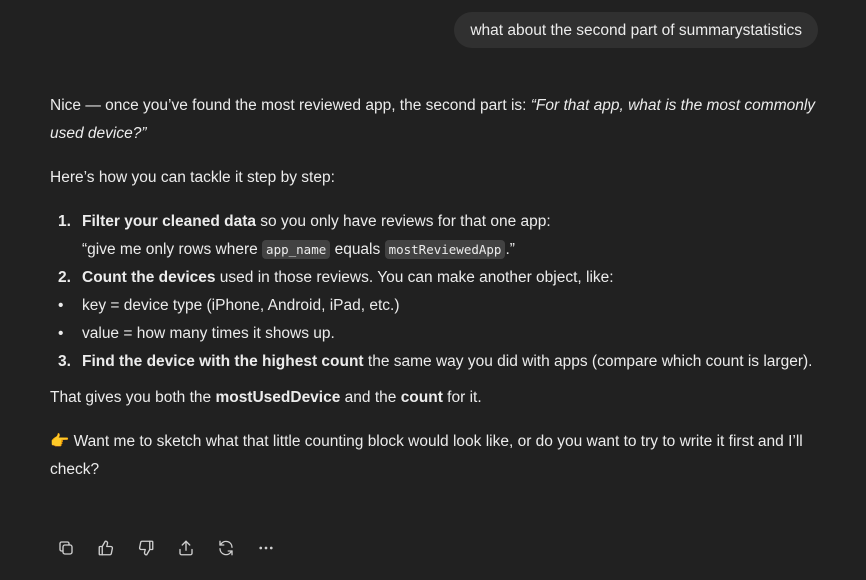 The width and height of the screenshot is (866, 580). I want to click on copy-icon, so click(66, 548).